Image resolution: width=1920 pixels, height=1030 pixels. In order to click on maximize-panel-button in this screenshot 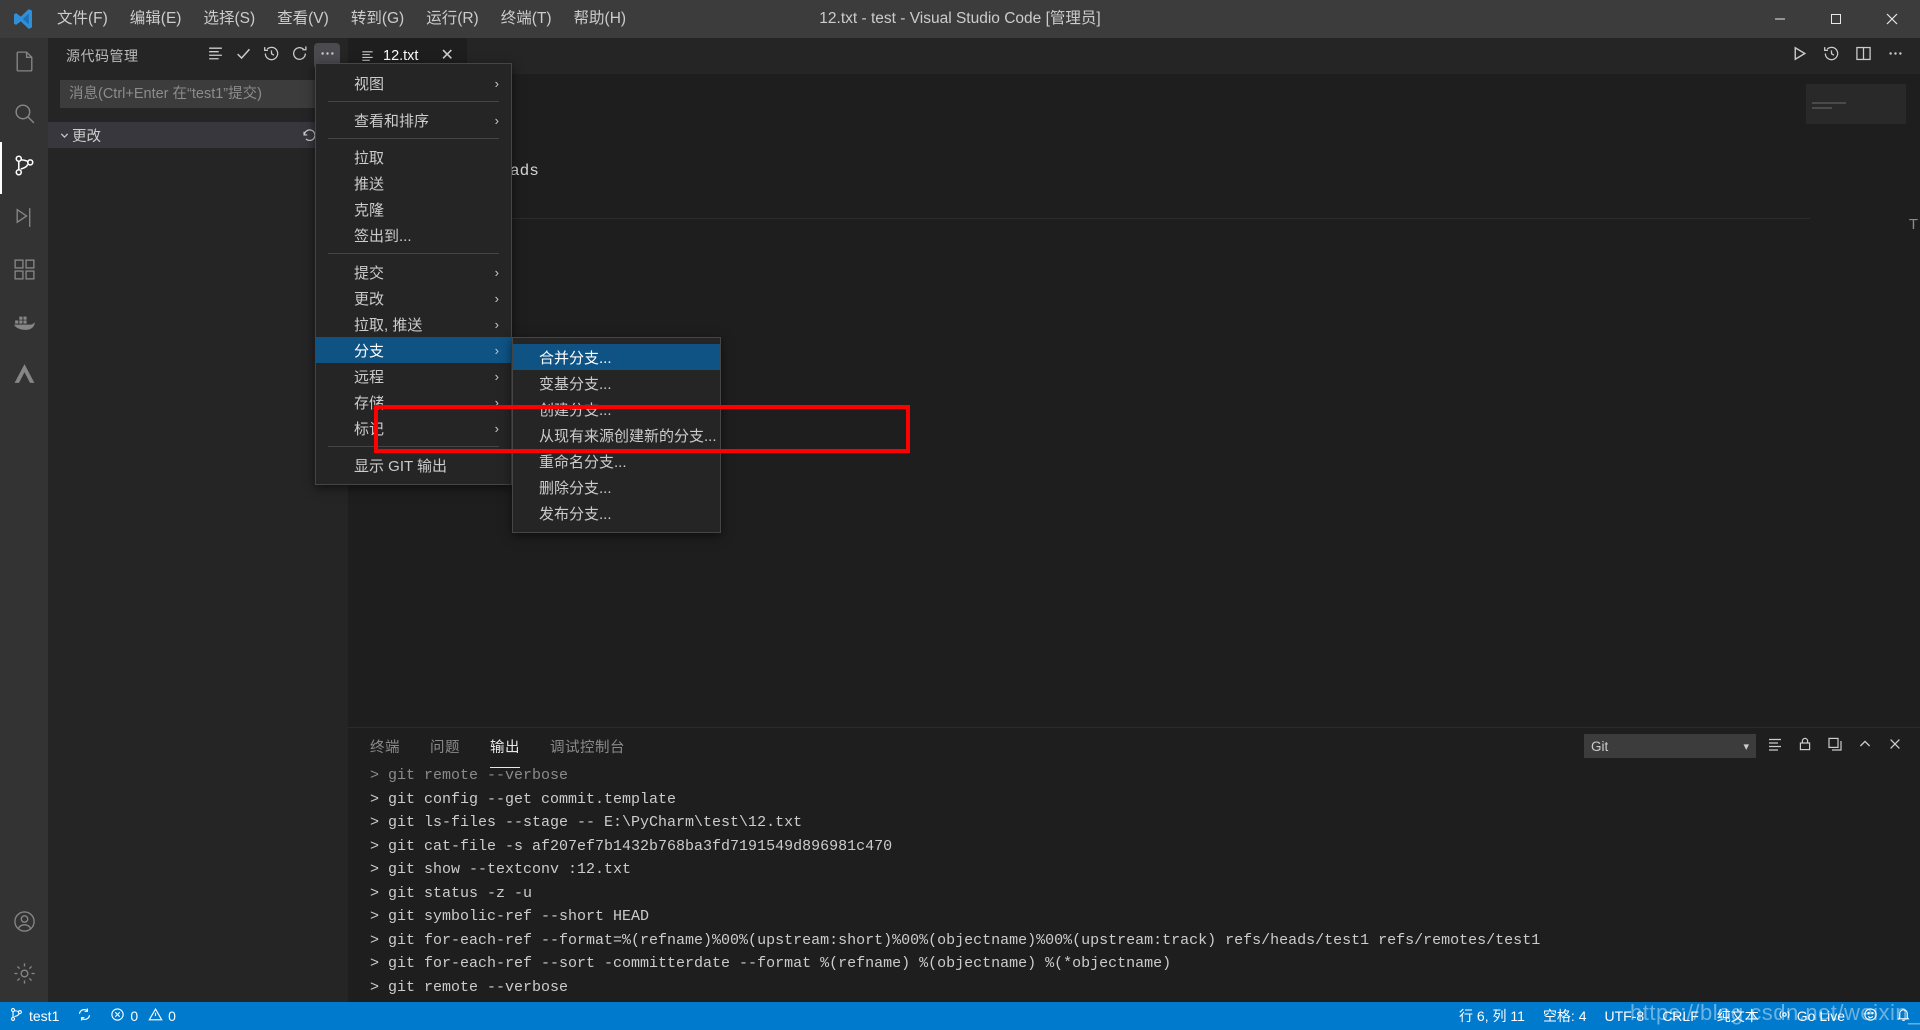, I will do `click(1865, 746)`.